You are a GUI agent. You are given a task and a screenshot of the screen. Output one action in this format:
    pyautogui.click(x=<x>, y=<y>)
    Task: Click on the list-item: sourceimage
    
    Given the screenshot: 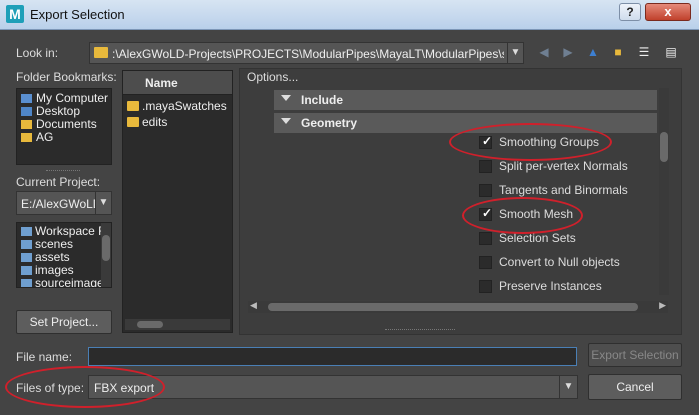 What is the action you would take?
    pyautogui.click(x=62, y=282)
    